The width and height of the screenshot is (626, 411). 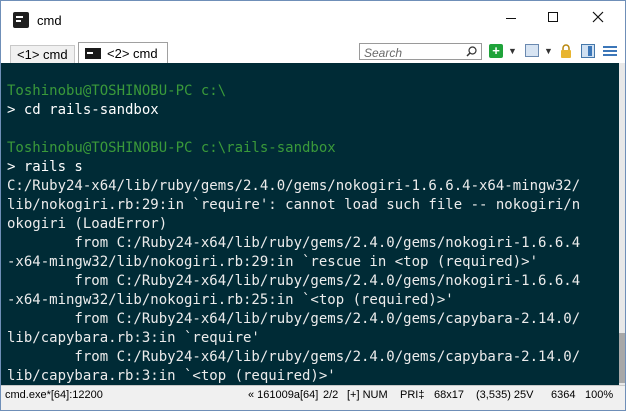 I want to click on close-icon, so click(x=598, y=17).